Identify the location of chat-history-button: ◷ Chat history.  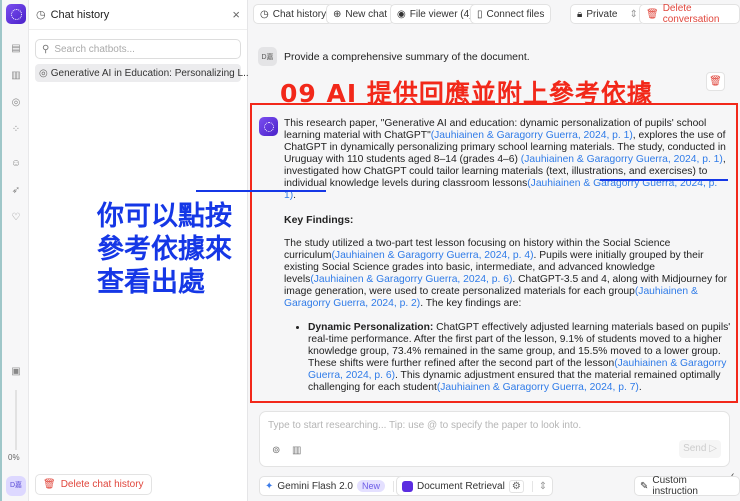
(293, 14).